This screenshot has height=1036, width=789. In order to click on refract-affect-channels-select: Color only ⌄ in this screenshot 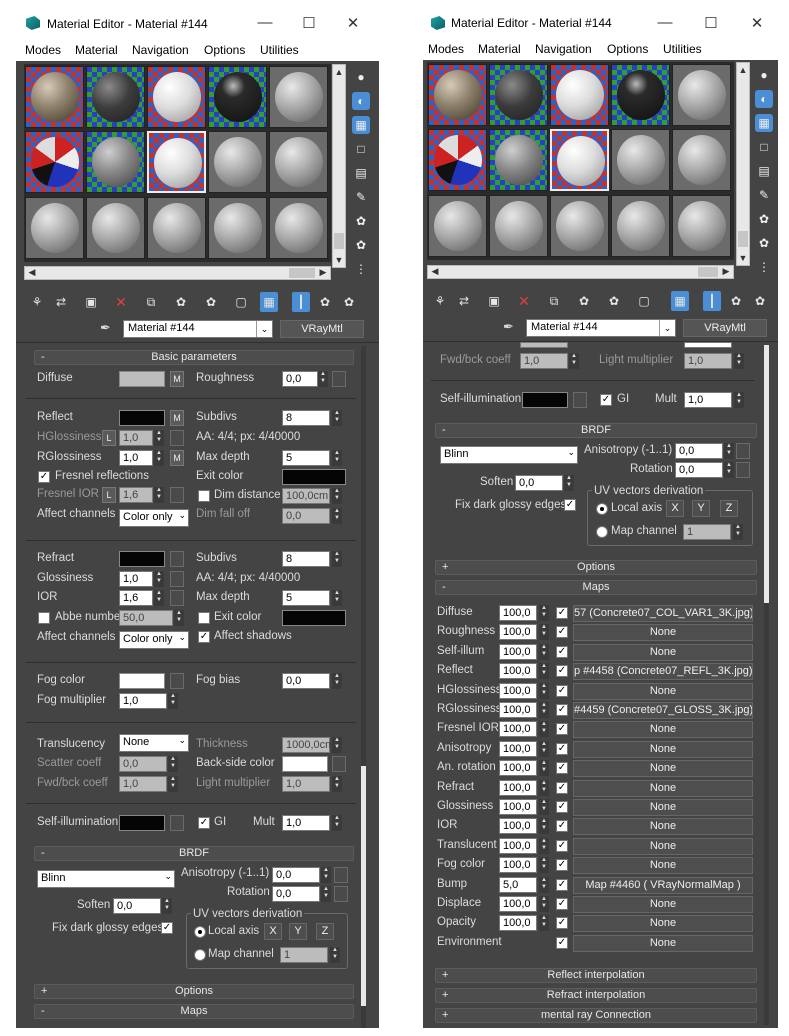, I will do `click(154, 640)`.